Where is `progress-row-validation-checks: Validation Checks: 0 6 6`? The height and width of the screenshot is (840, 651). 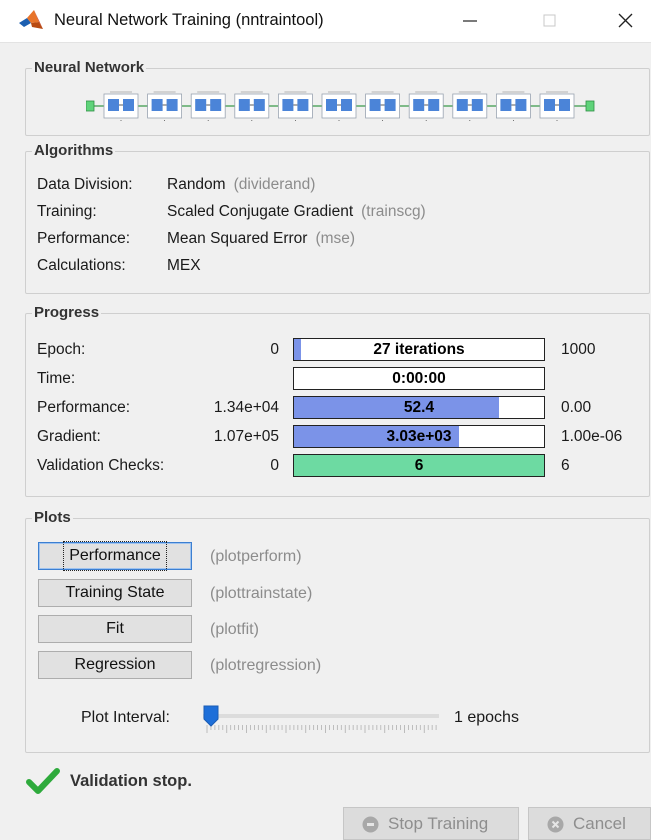
progress-row-validation-checks: Validation Checks: 0 6 6 is located at coordinates (337, 467).